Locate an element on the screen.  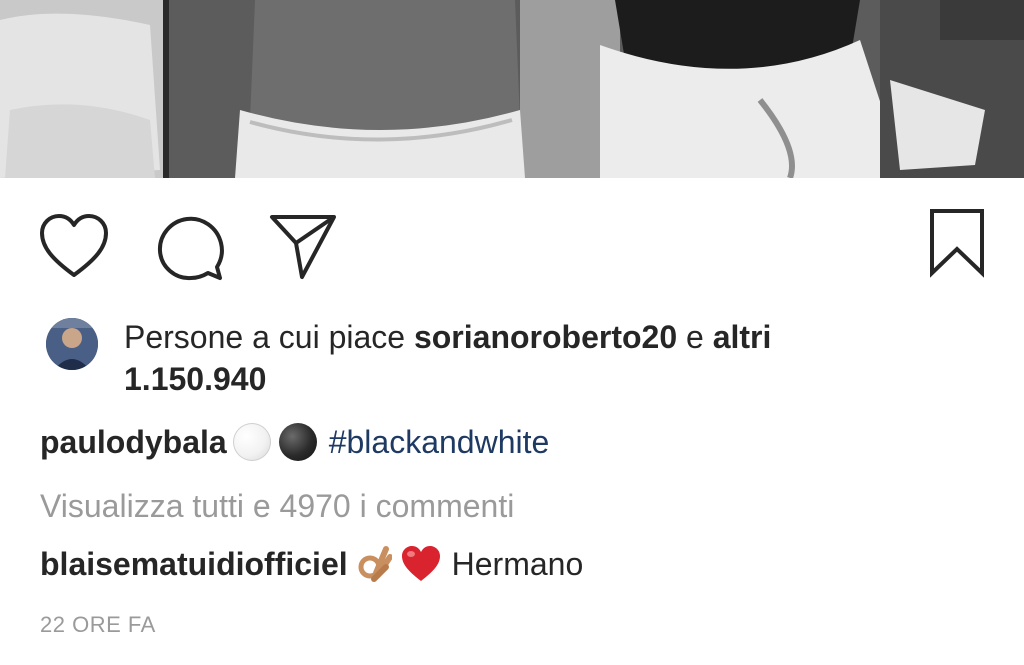
heart-outline-icon is located at coordinates (74, 246).